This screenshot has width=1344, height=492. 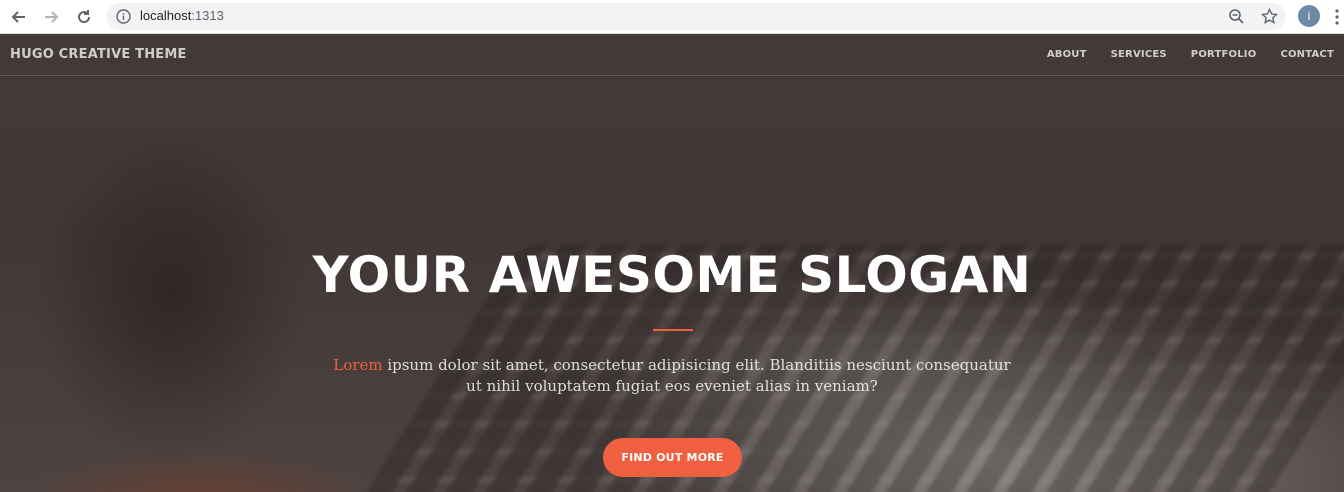 What do you see at coordinates (672, 457) in the screenshot?
I see `find-out-more-button: FIND OUT MORE` at bounding box center [672, 457].